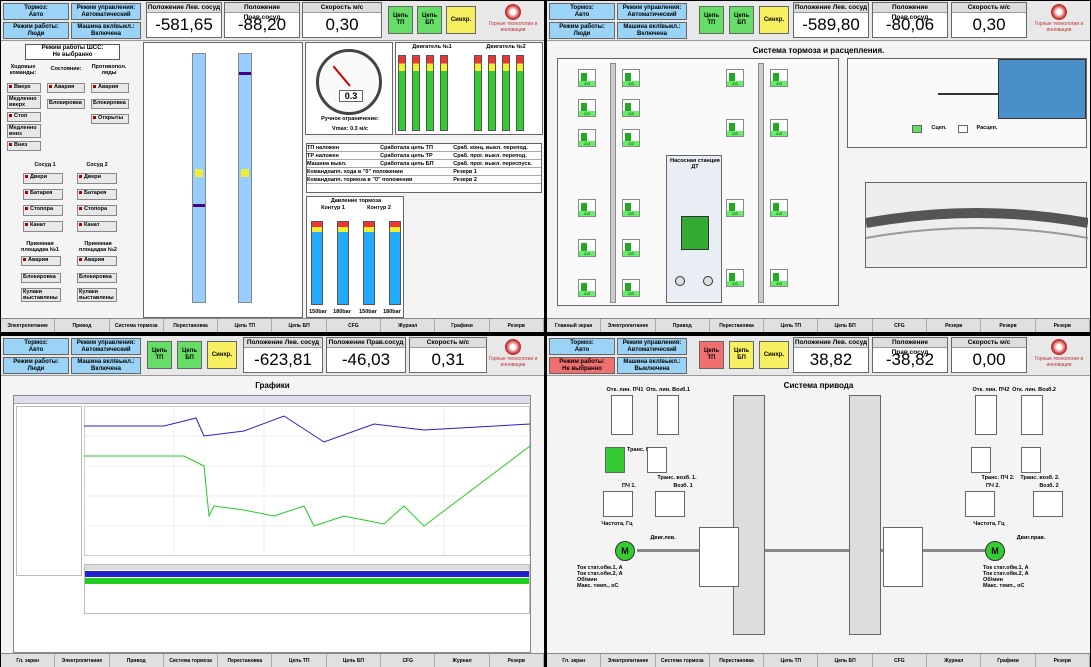 The image size is (1091, 667). I want to click on speed-gauge: 0.3, so click(349, 82).